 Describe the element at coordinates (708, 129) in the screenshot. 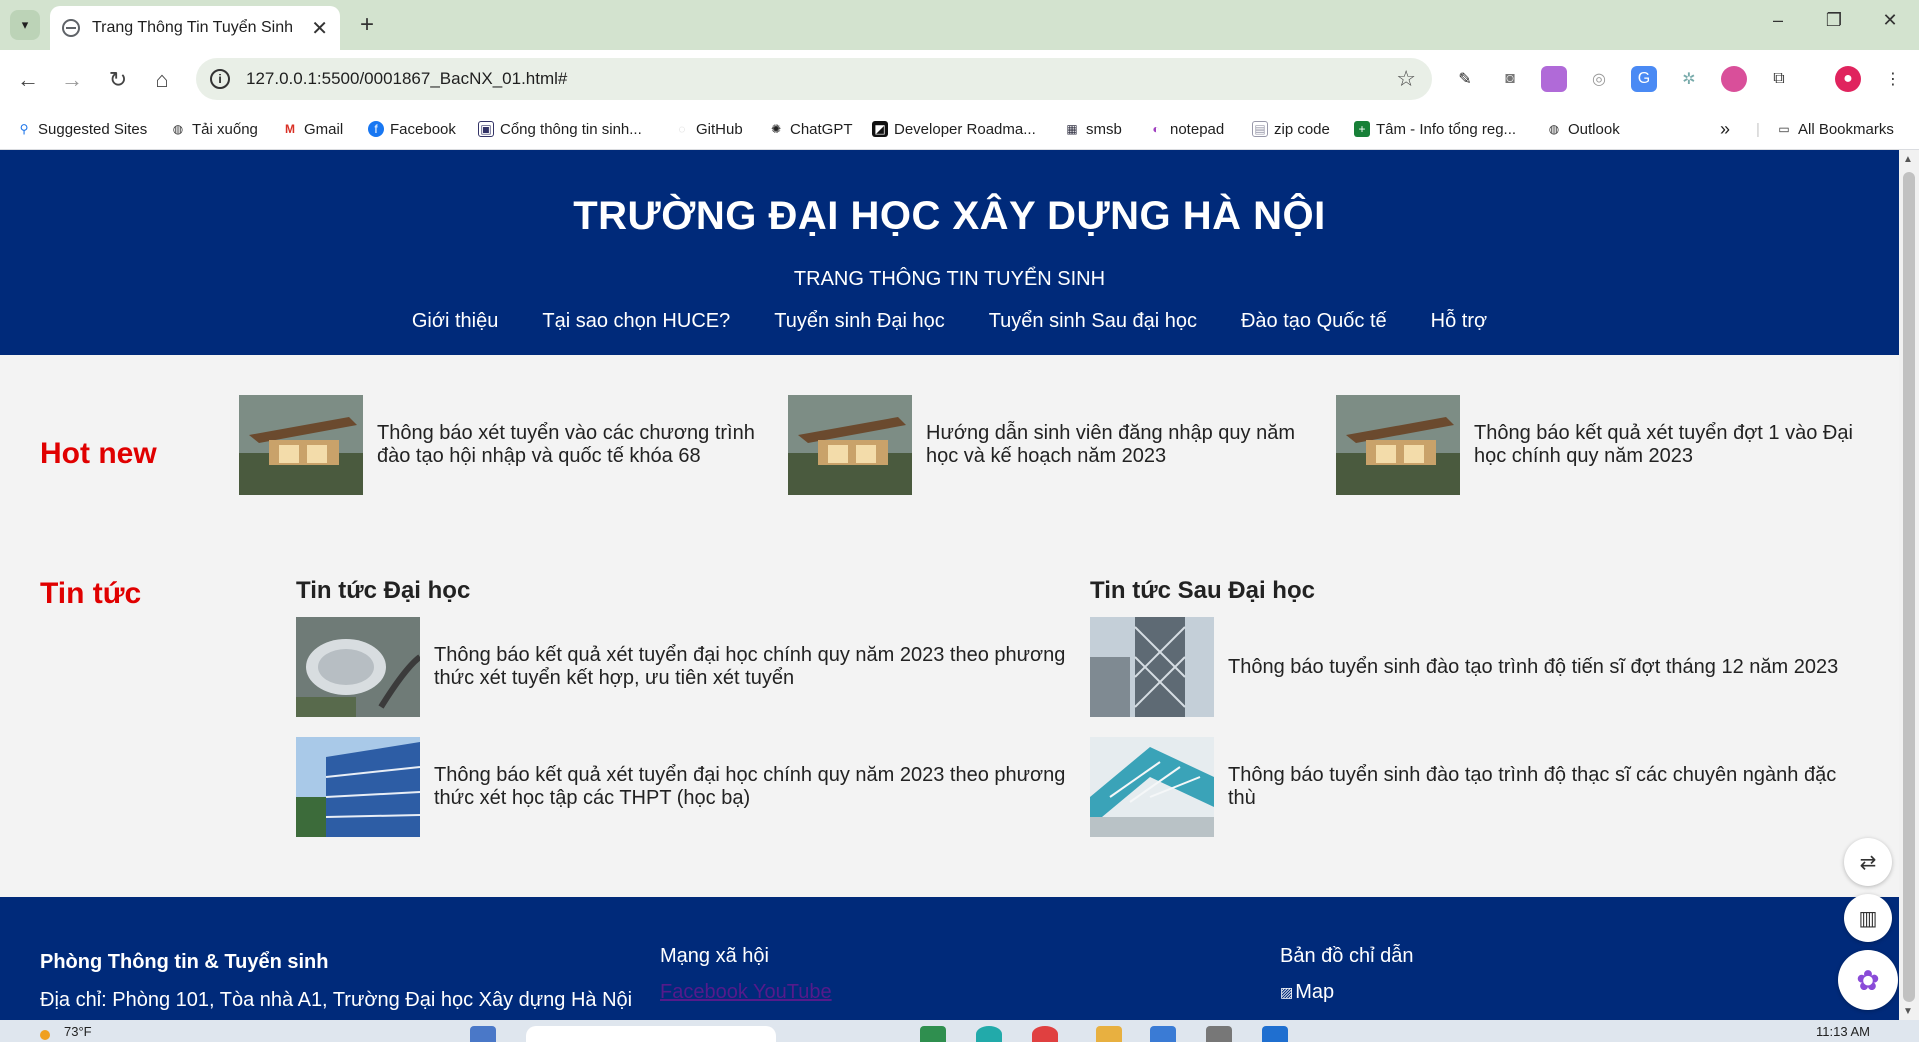

I see `bookmark-item: ◌ GitHub` at that location.